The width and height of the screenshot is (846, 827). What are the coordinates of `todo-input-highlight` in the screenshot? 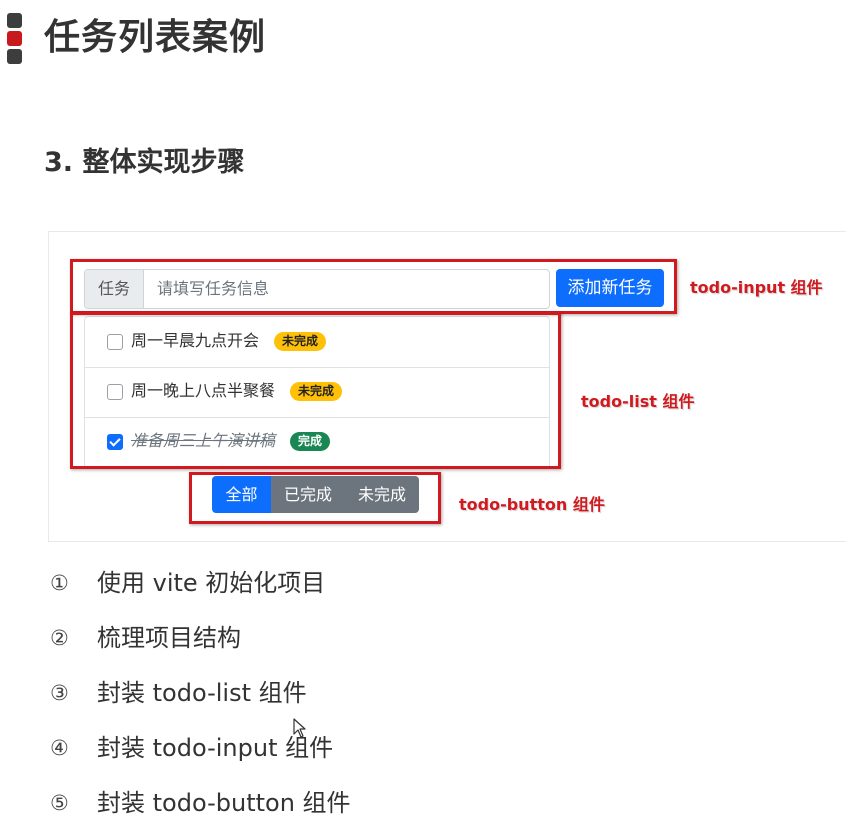 It's located at (373, 286).